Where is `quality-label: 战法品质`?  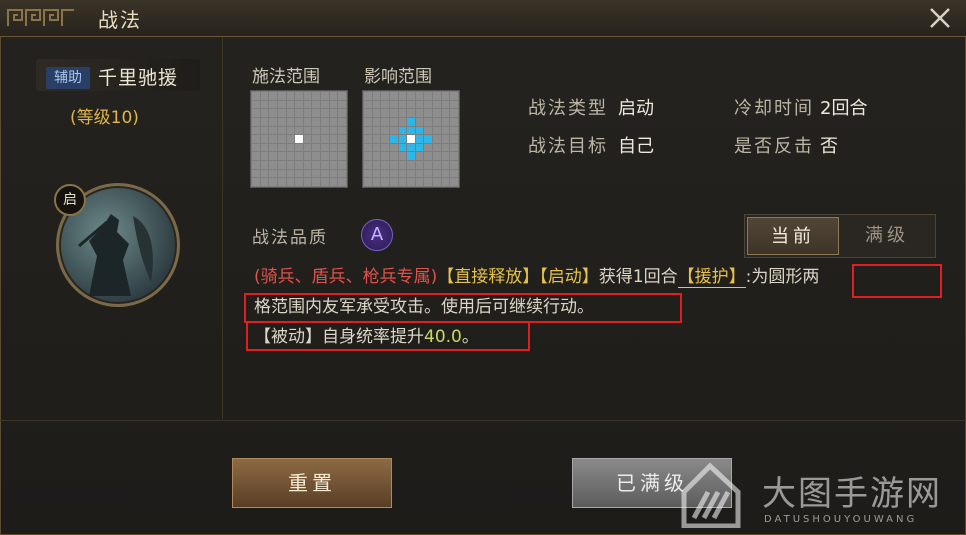 quality-label: 战法品质 is located at coordinates (290, 238).